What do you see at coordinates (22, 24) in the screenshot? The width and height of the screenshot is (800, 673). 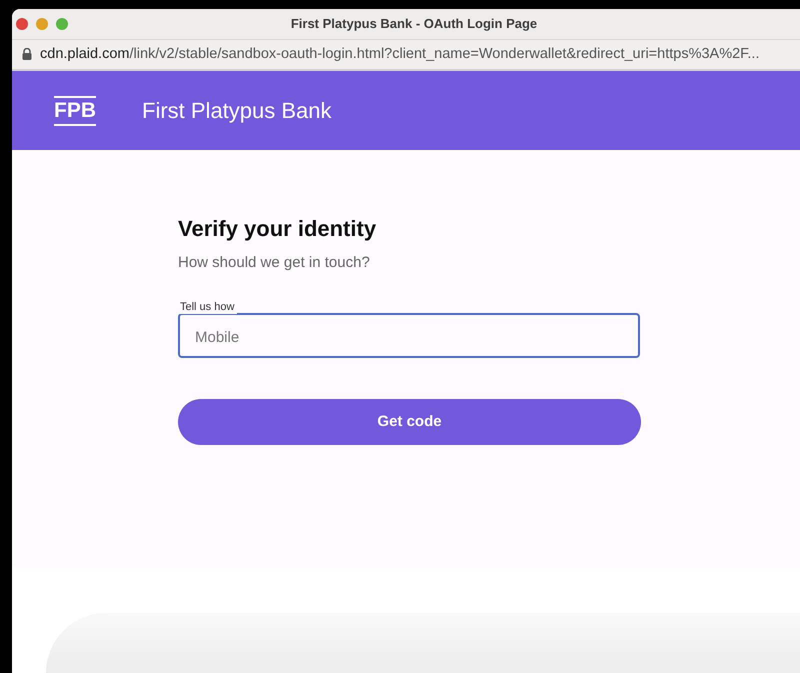 I see `close-window-icon` at bounding box center [22, 24].